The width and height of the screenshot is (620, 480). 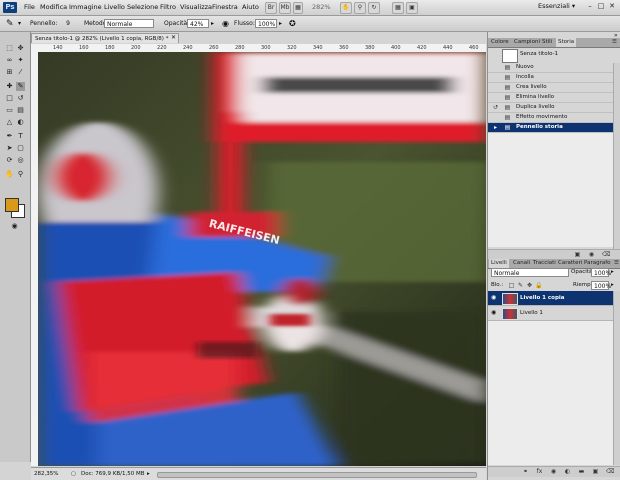 I want to click on screen-mode-icon: ▣, so click(x=412, y=8).